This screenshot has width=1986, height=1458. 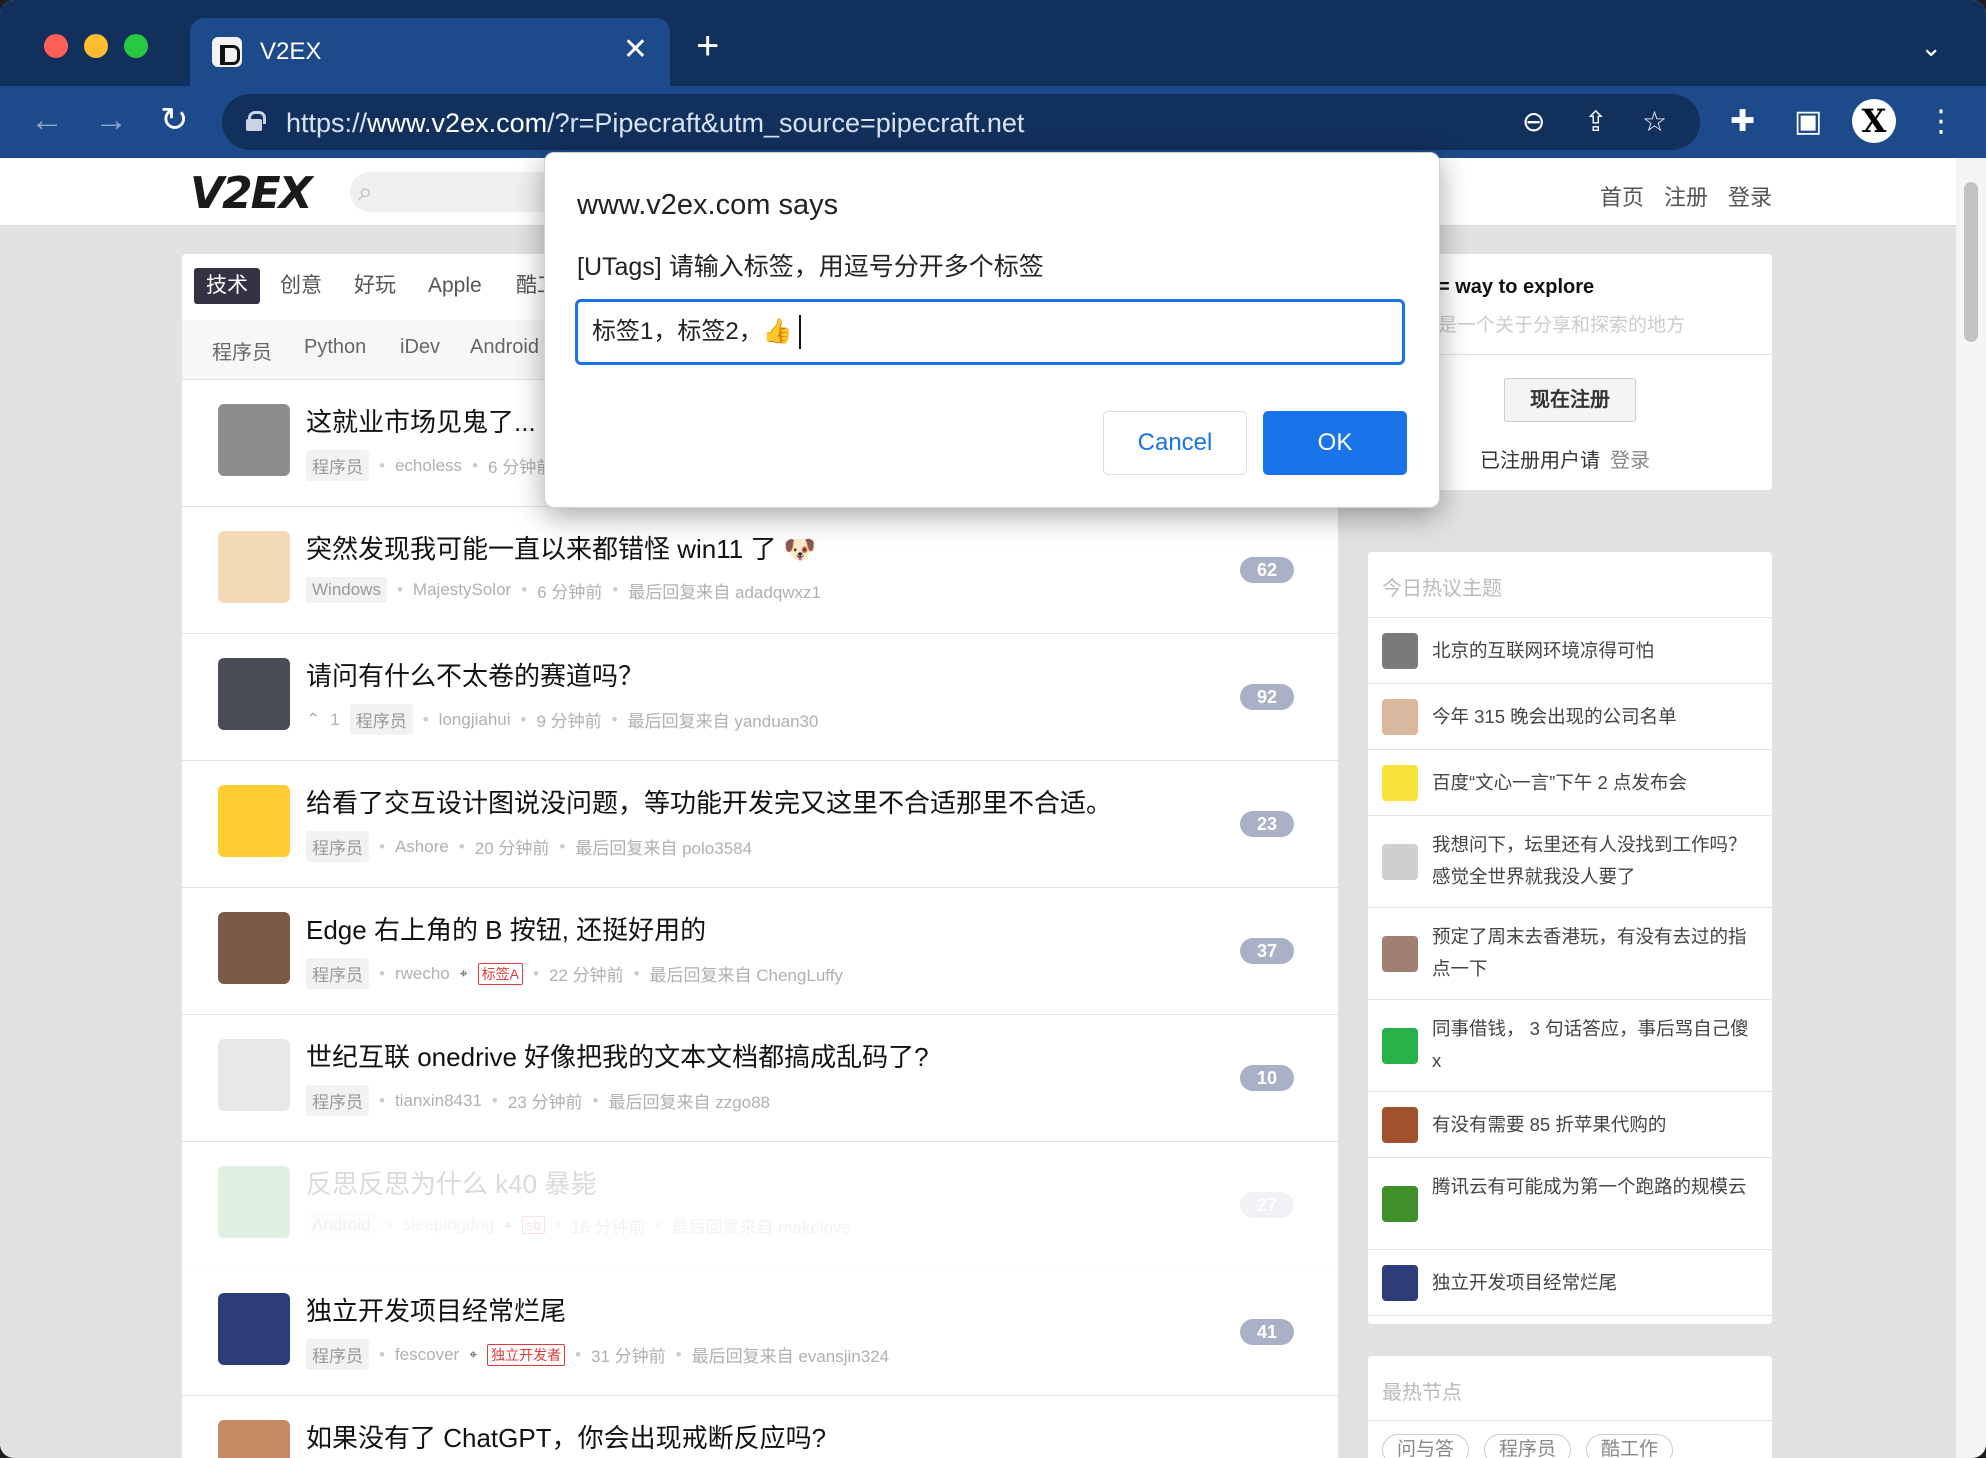 I want to click on hot-topic-item: 今年 315 晚会出现的公司名单, so click(x=1570, y=717).